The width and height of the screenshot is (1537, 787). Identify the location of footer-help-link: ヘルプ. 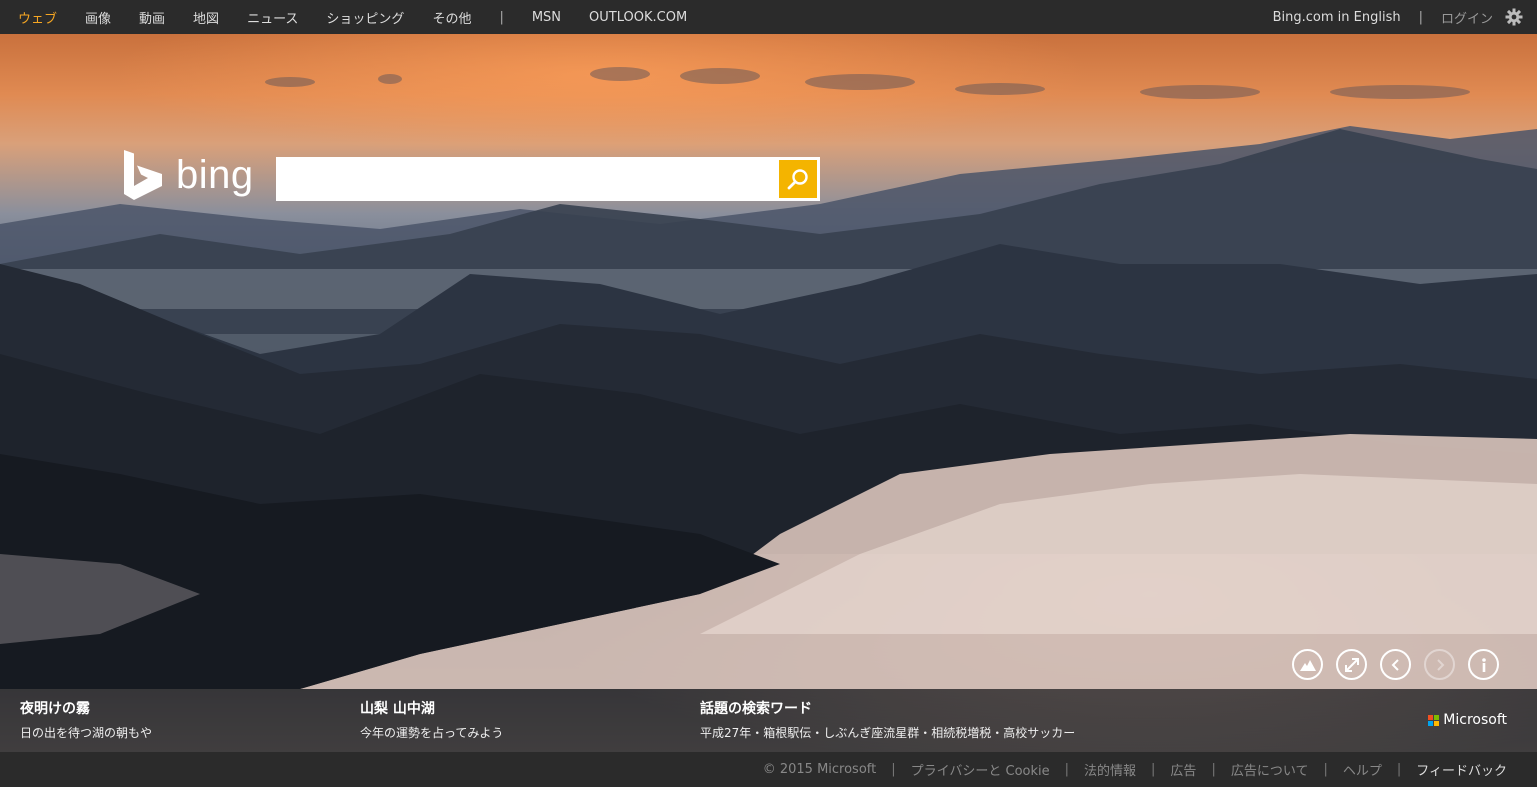
(1362, 769).